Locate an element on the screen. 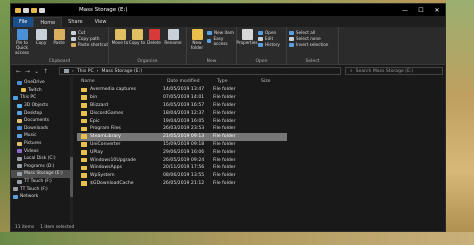  pin-quick-access-button: Pin to Quick access is located at coordinates (22, 42).